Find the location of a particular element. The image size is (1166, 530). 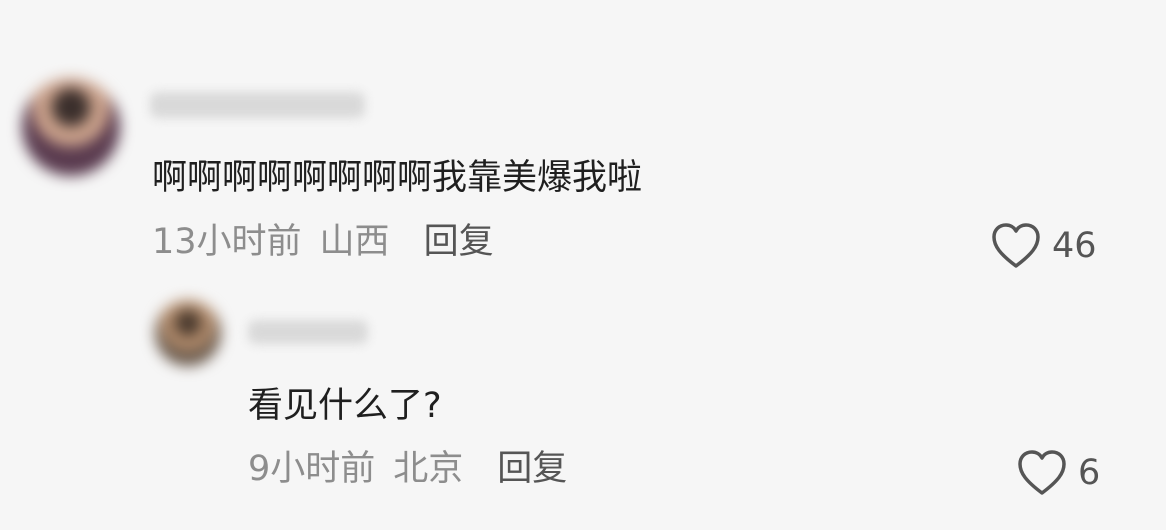

reply-text: 看见什么了? is located at coordinates (345, 406).